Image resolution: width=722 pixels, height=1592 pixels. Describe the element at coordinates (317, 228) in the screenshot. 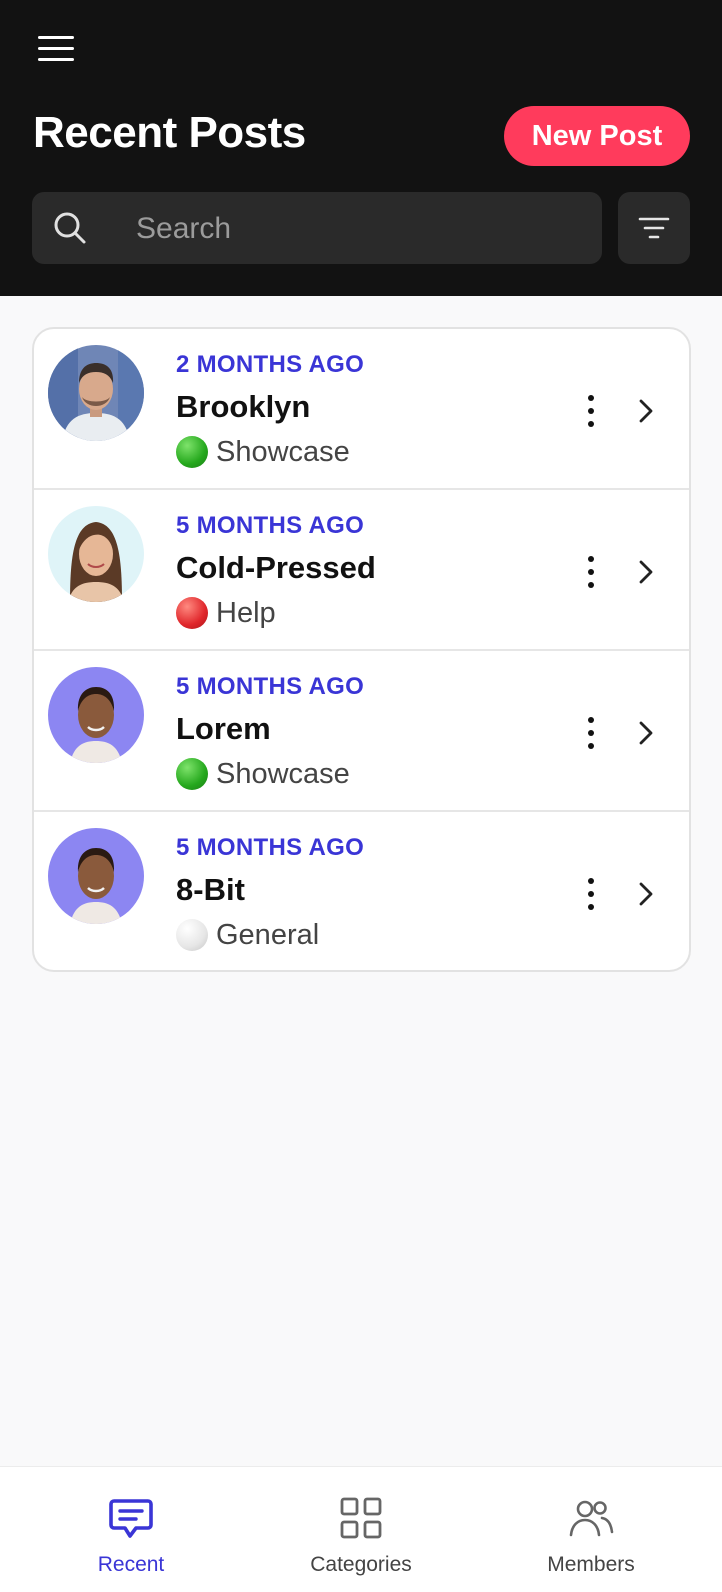

I see `search-input: Search` at that location.